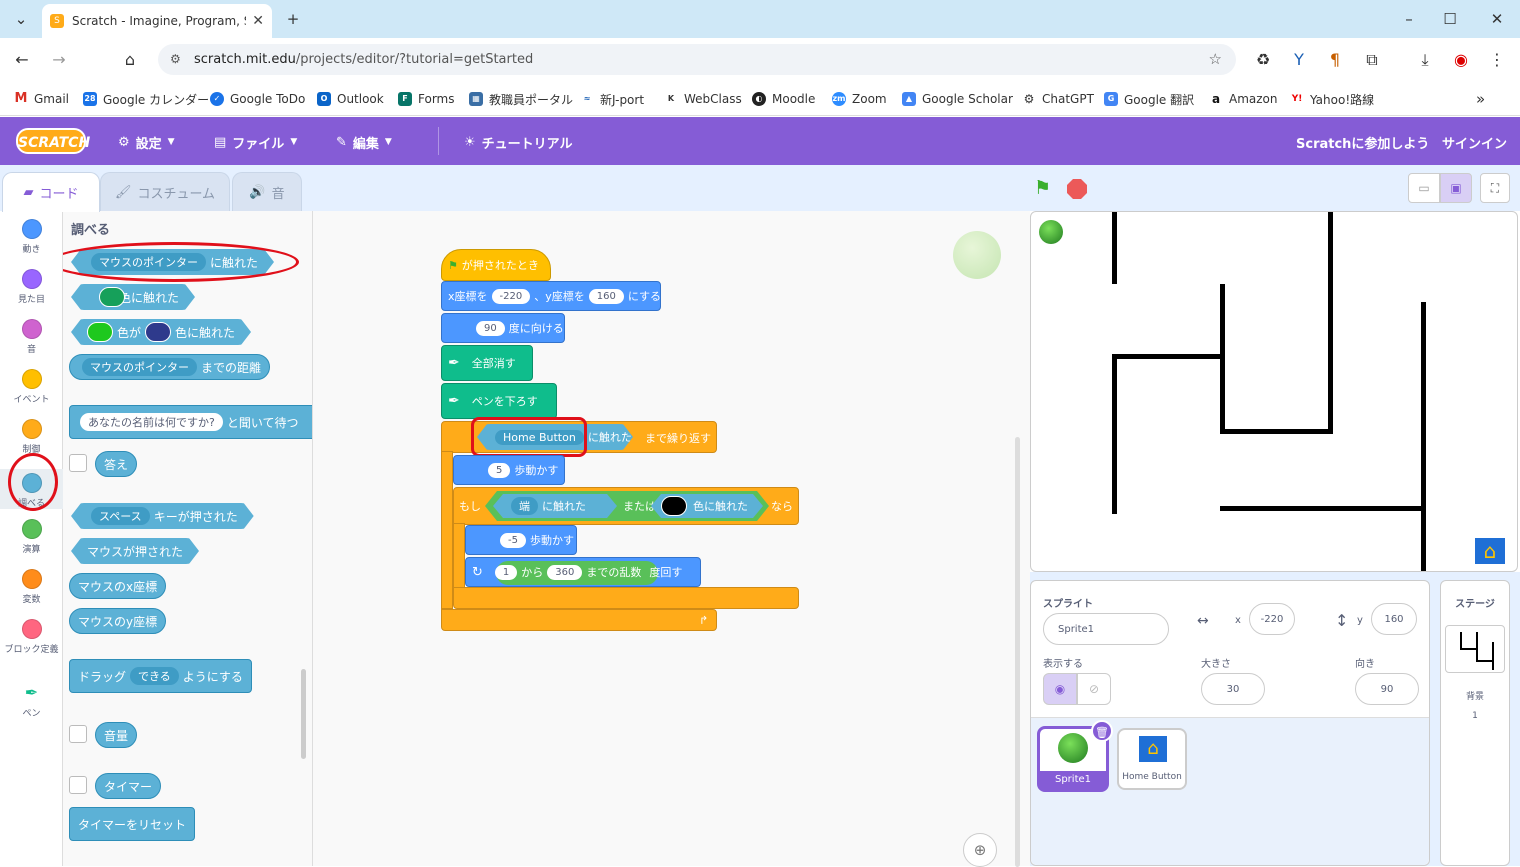  What do you see at coordinates (707, 506) in the screenshot?
I see `touching-color-check-block: 色に触れた` at bounding box center [707, 506].